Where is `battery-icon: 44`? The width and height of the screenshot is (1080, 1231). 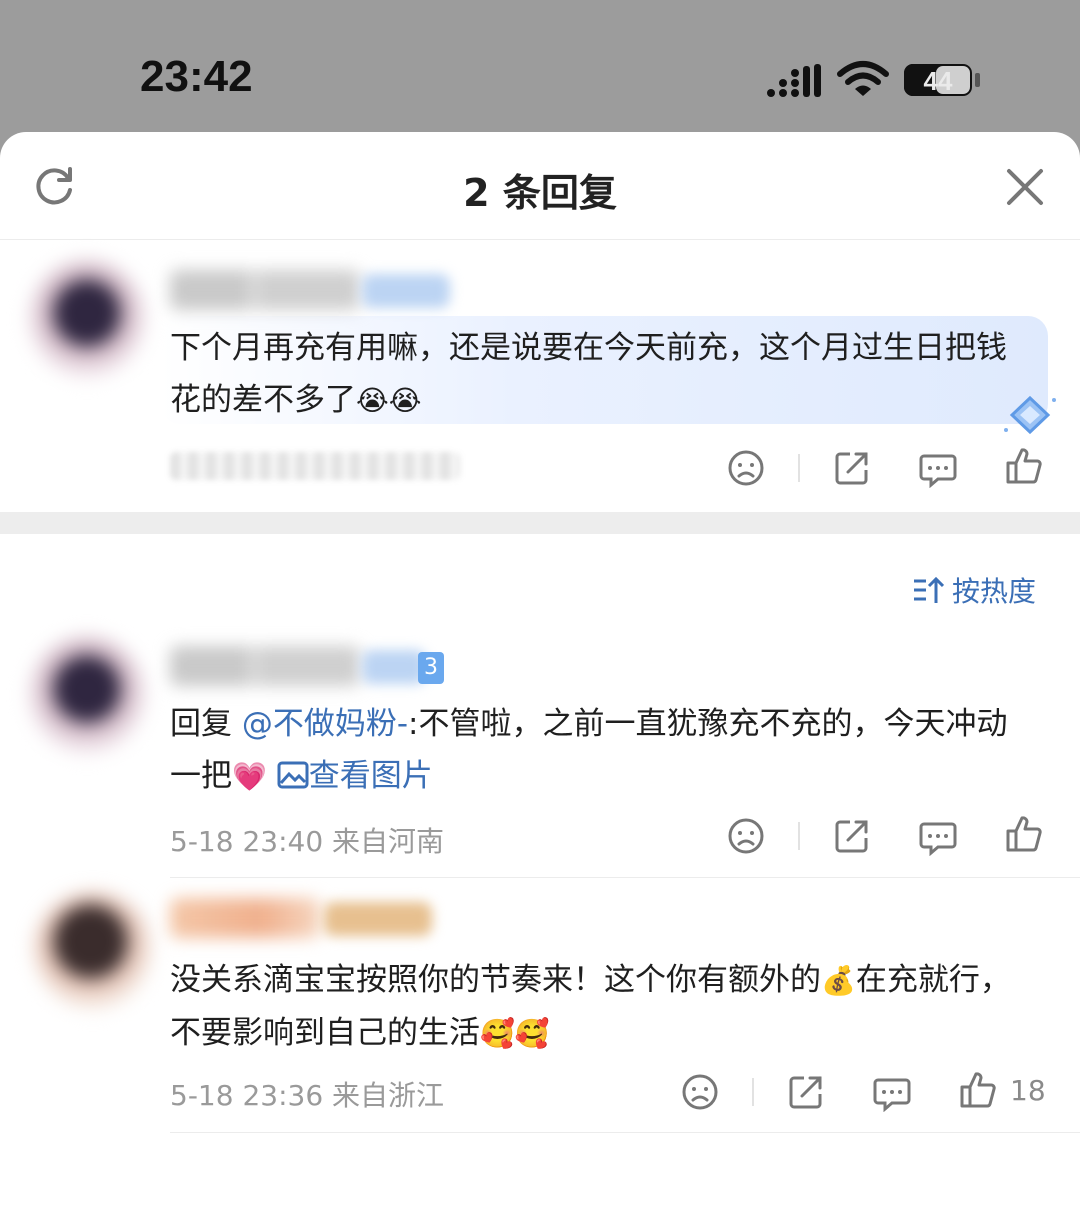 battery-icon: 44 is located at coordinates (942, 80).